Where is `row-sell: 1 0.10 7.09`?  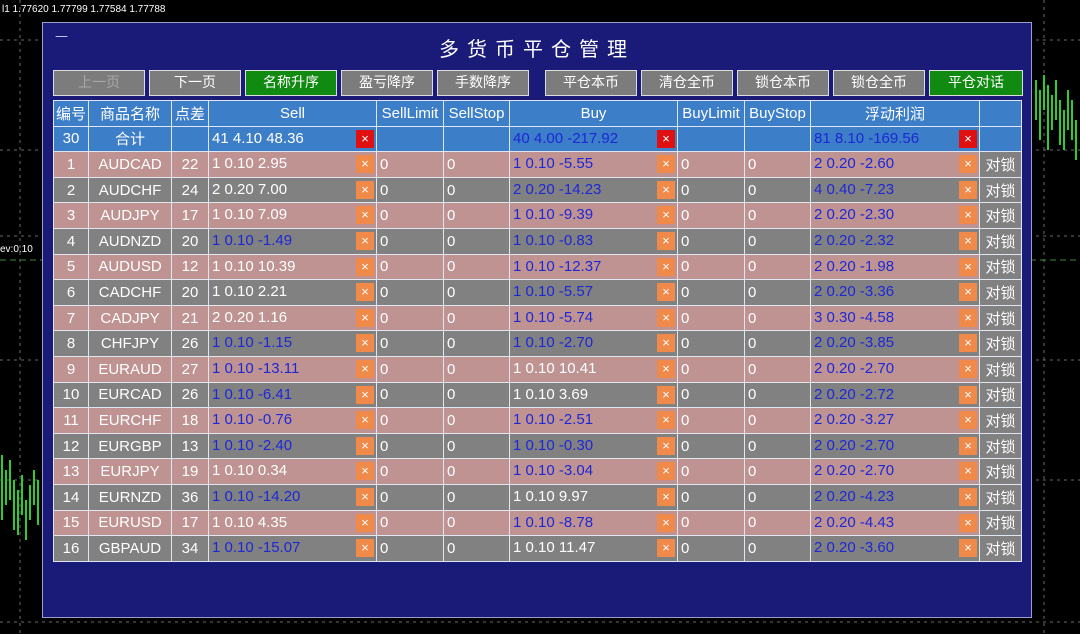
row-sell: 1 0.10 7.09 is located at coordinates (250, 215).